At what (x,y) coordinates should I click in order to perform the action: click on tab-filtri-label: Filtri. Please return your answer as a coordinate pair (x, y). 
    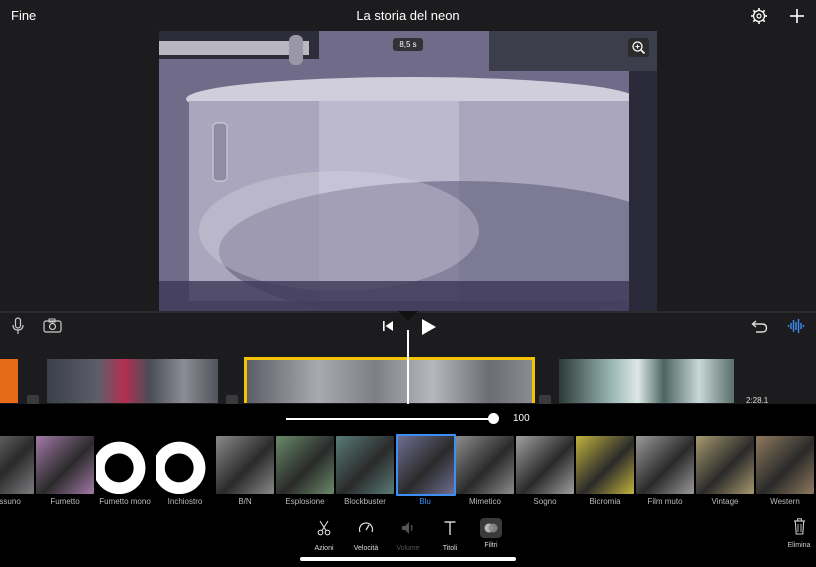
    Looking at the image, I should click on (491, 545).